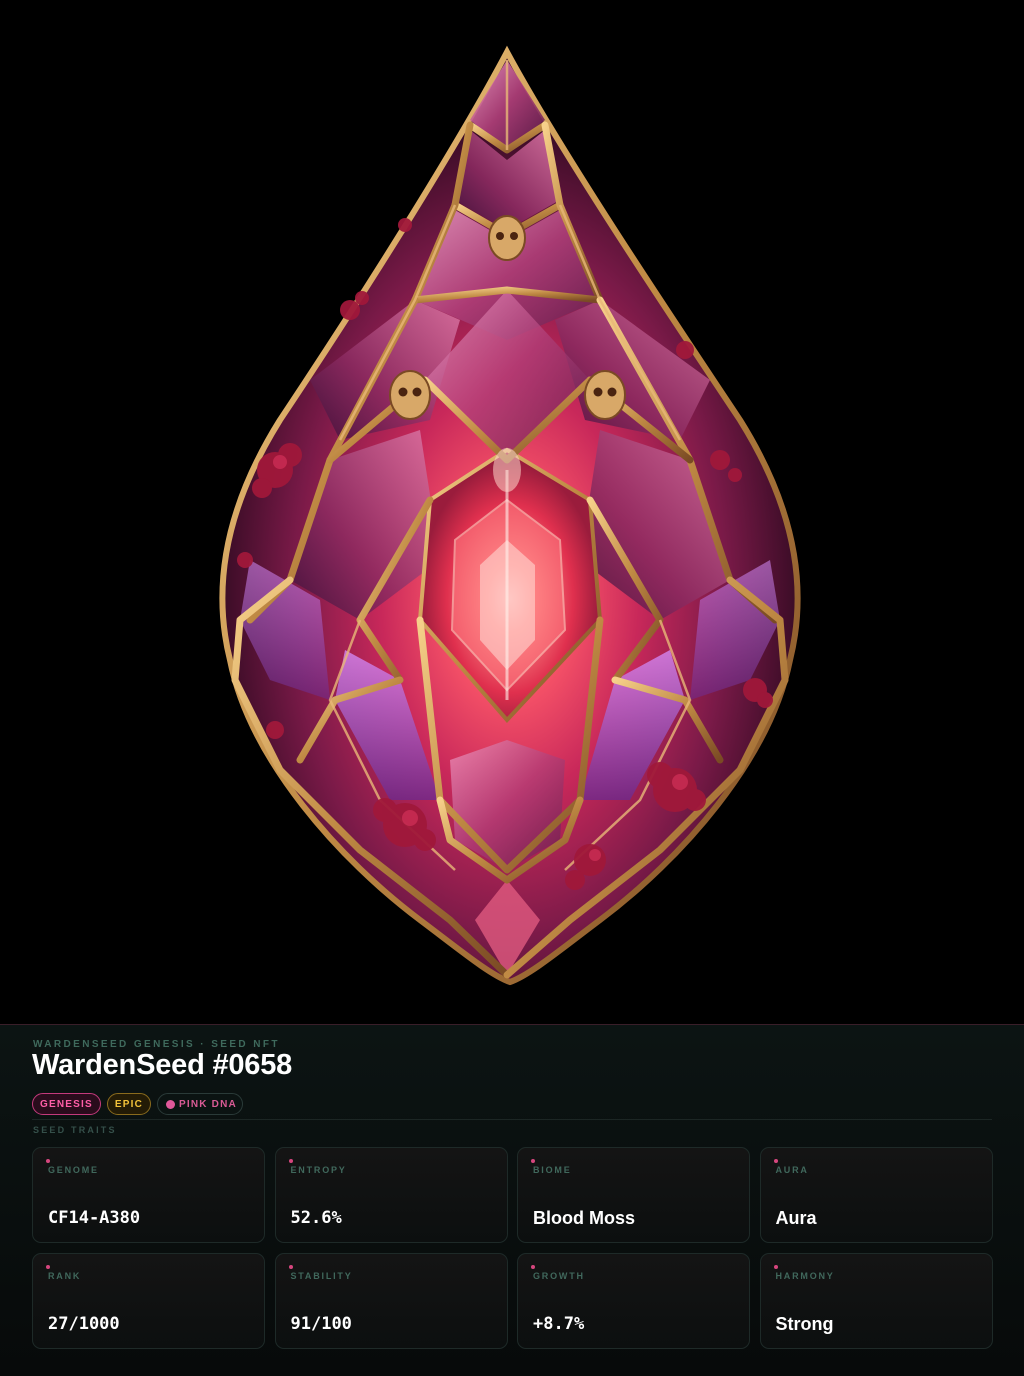  I want to click on trait-value: CF14-A380, so click(94, 1218).